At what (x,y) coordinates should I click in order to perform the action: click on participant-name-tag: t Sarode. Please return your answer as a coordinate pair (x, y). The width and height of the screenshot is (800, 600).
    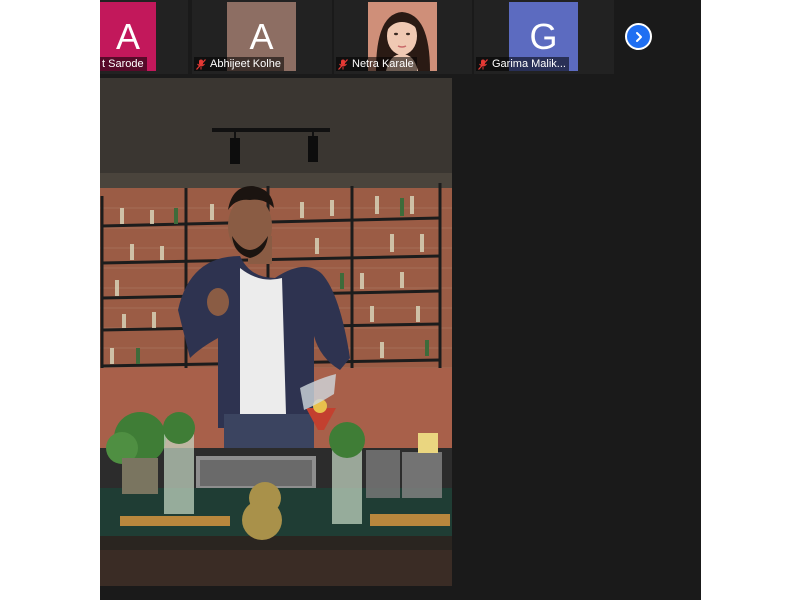
    Looking at the image, I should click on (123, 64).